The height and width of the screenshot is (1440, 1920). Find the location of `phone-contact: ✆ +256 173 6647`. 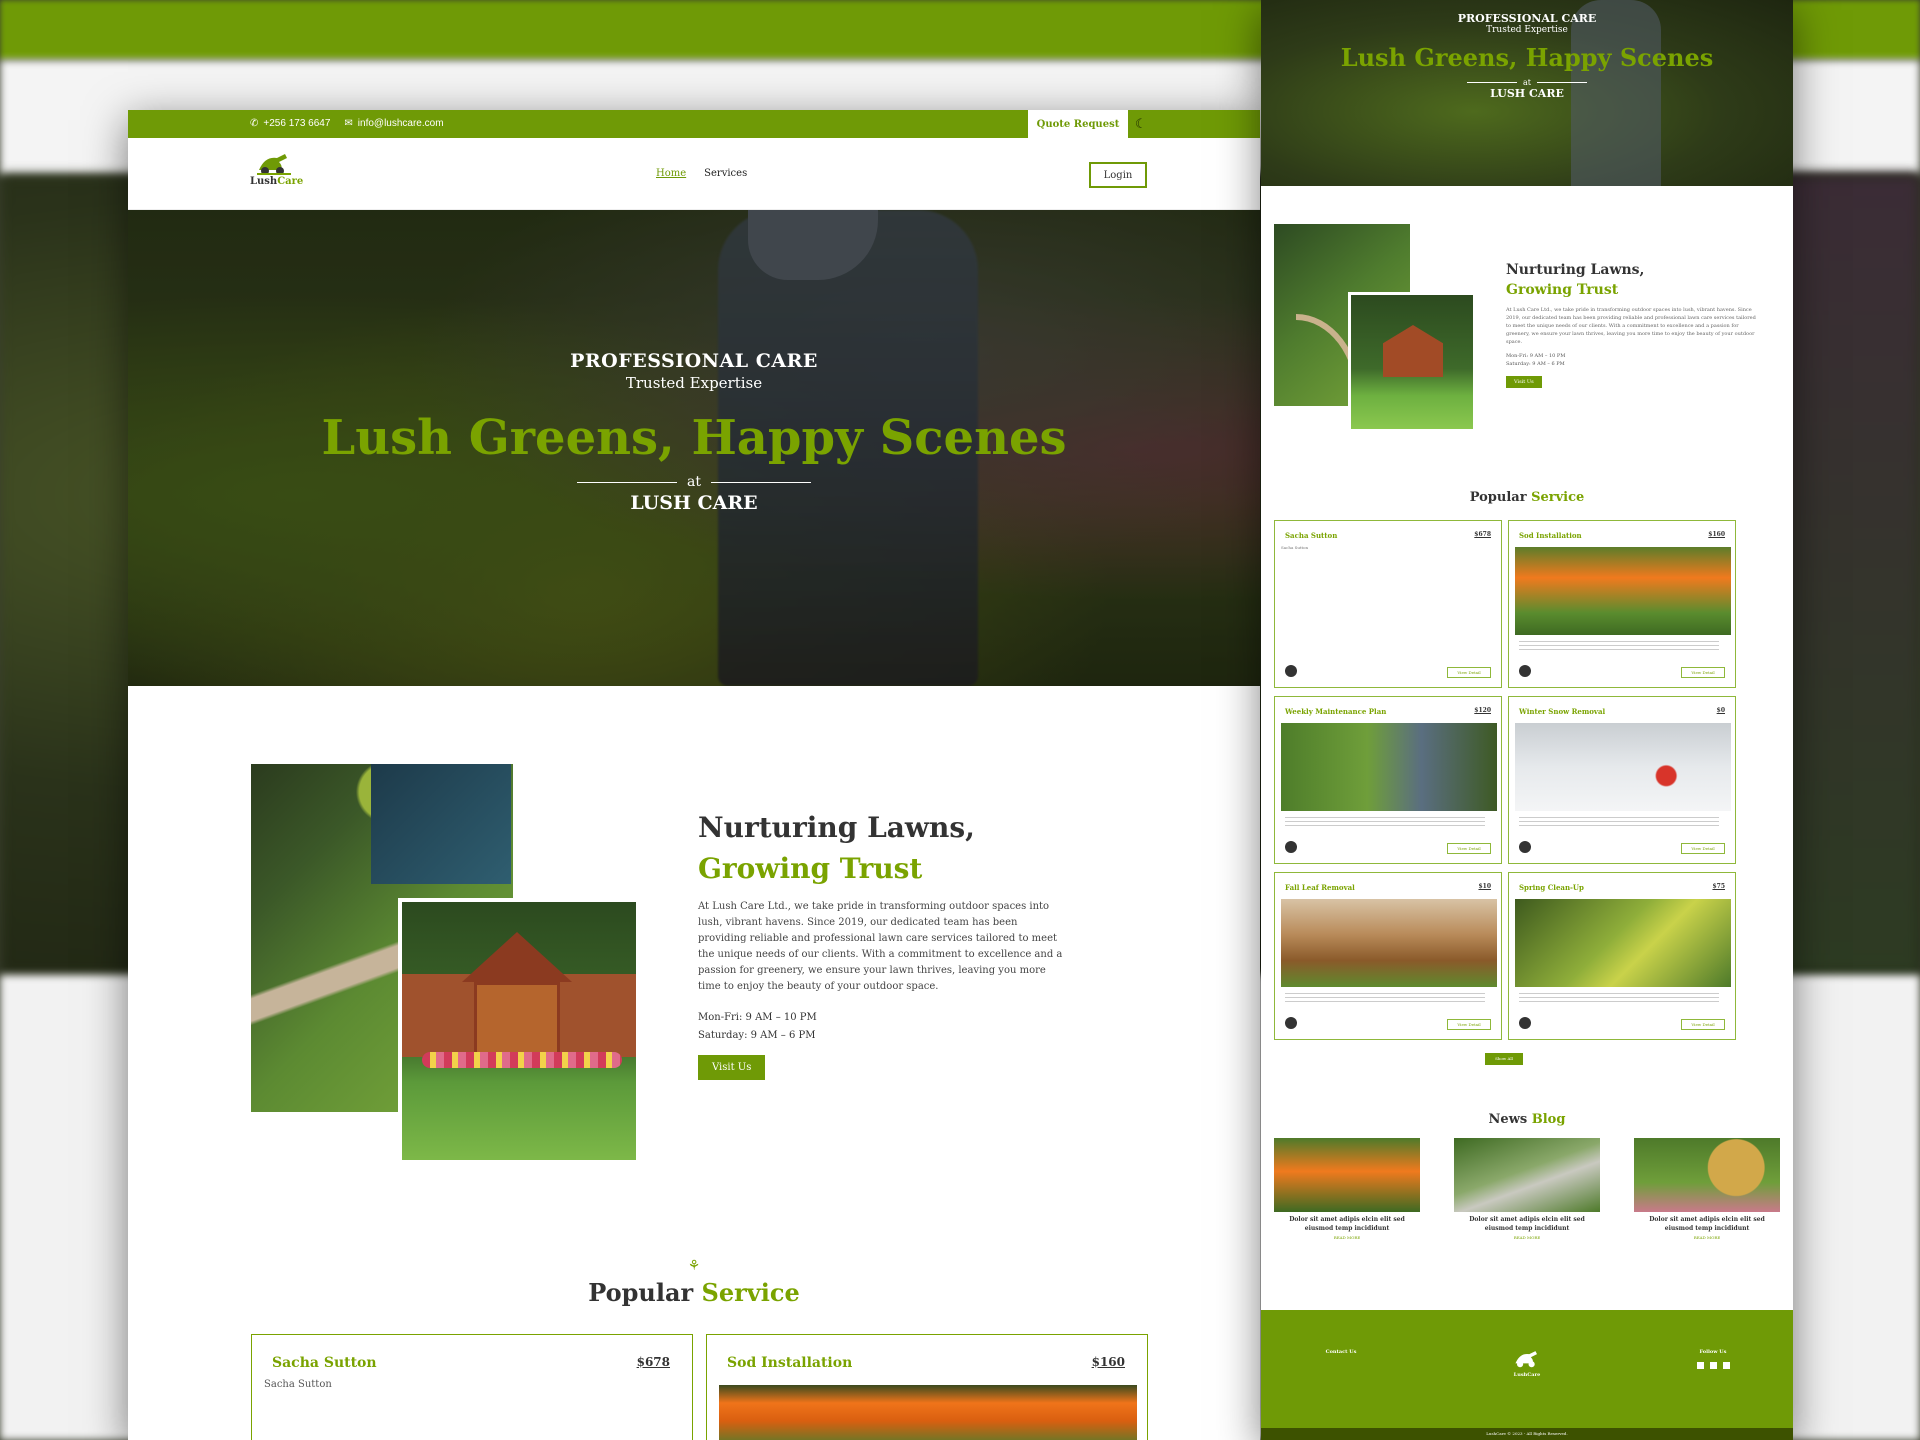

phone-contact: ✆ +256 173 6647 is located at coordinates (290, 123).